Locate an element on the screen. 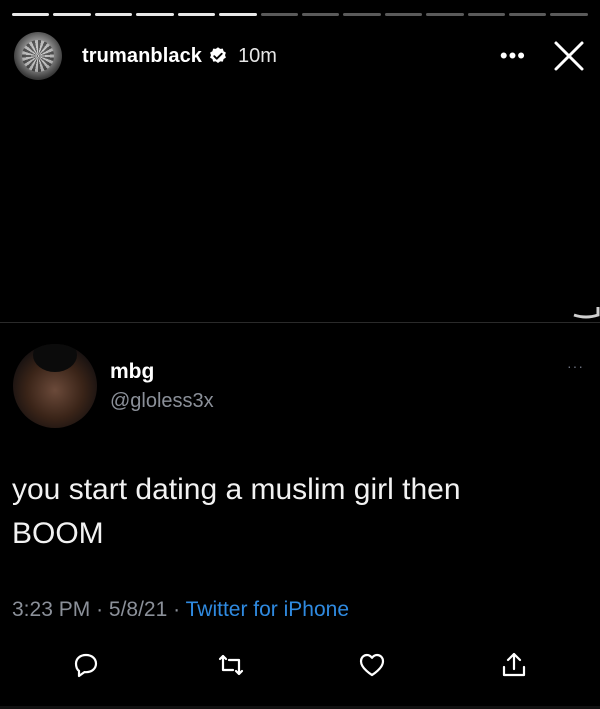  story-username: trumanblack is located at coordinates (142, 56).